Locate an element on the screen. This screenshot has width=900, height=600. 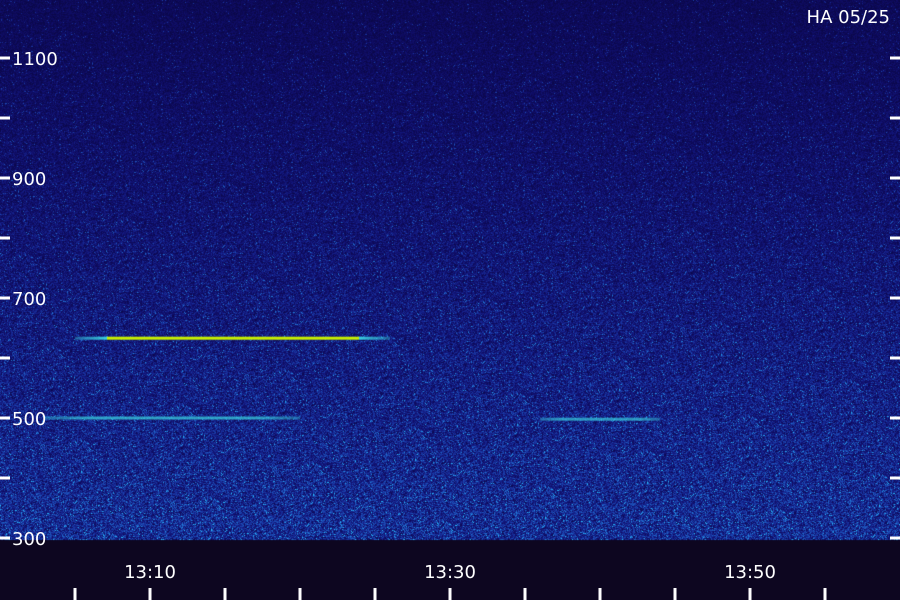
x-axis: 13:10 13:30 13:50 is located at coordinates (450, 581).